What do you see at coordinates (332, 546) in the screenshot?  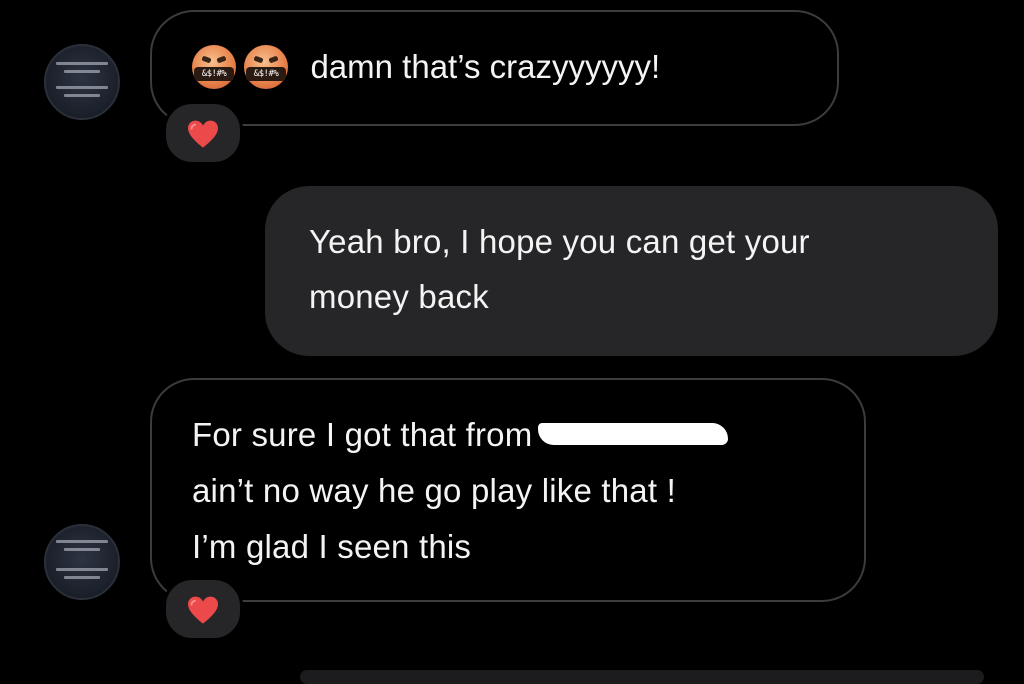 I see `message-text-line: I’m glad I seen this` at bounding box center [332, 546].